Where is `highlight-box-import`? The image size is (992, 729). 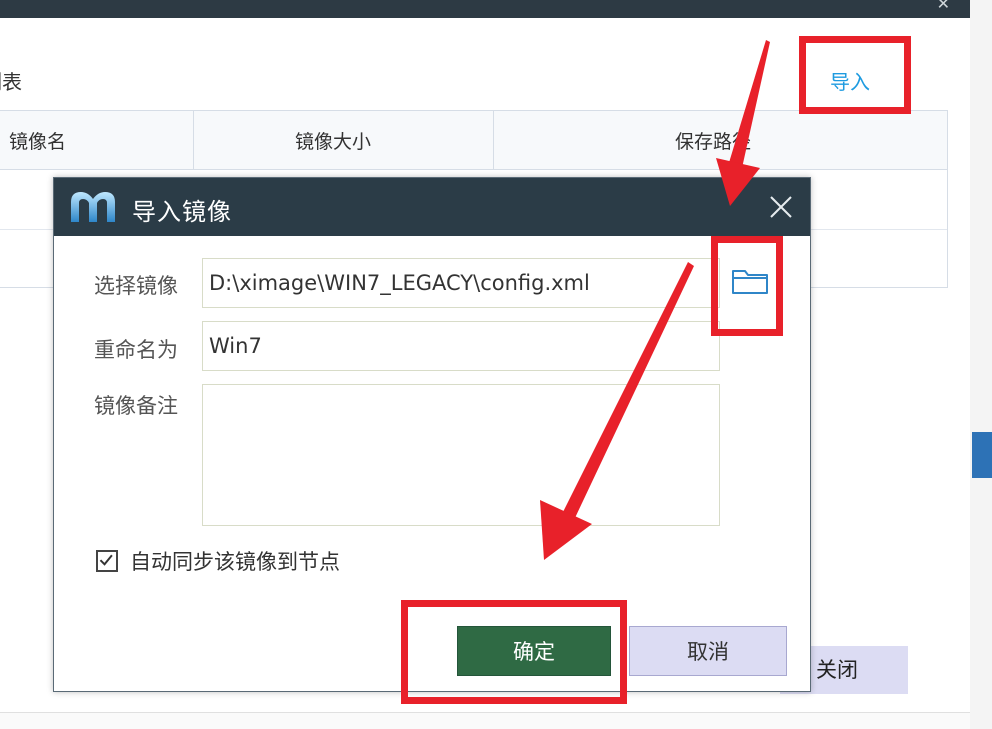
highlight-box-import is located at coordinates (855, 75).